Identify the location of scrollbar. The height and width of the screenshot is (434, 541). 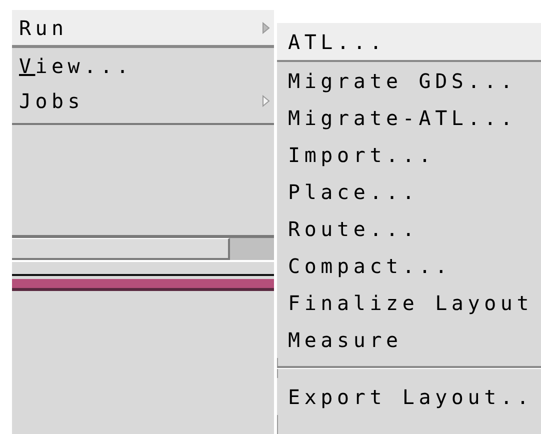
(143, 248).